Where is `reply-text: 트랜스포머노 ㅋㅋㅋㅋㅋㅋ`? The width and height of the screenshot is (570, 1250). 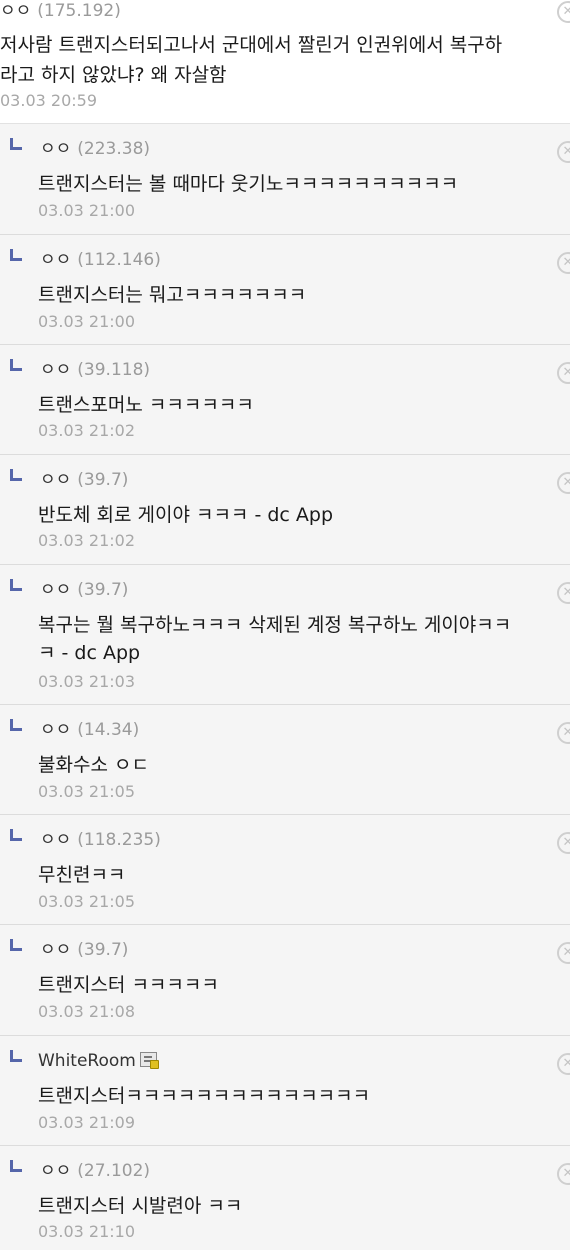
reply-text: 트랜스포머노 ㅋㅋㅋㅋㅋㅋ is located at coordinates (146, 405).